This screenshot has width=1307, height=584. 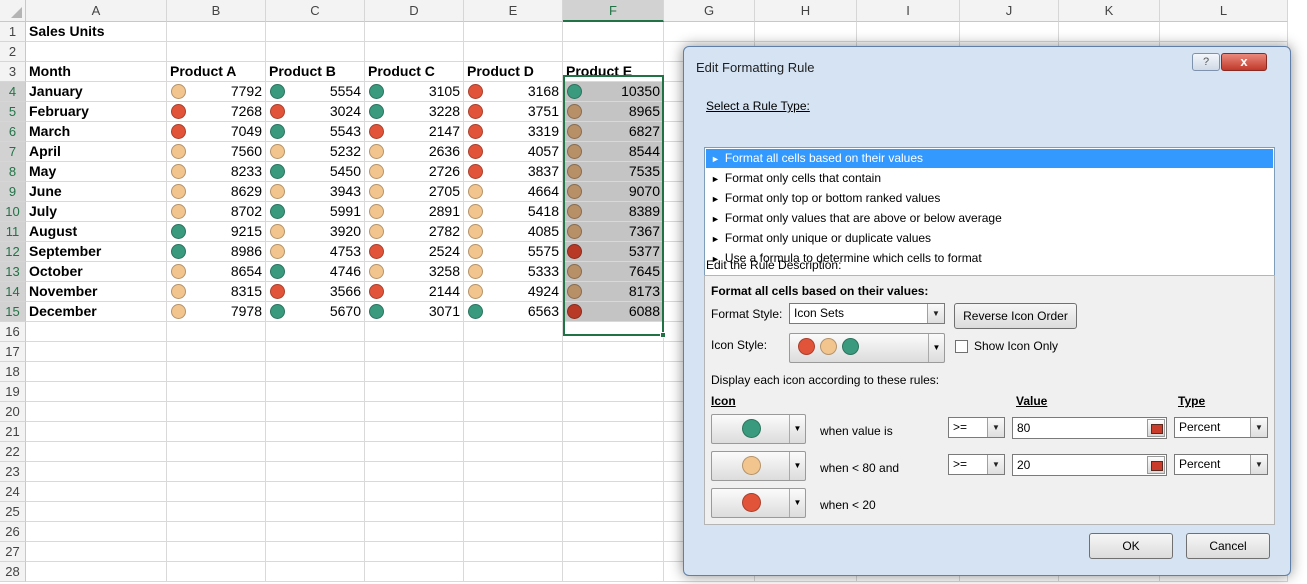 What do you see at coordinates (513, 252) in the screenshot?
I see `value-cell: 5575` at bounding box center [513, 252].